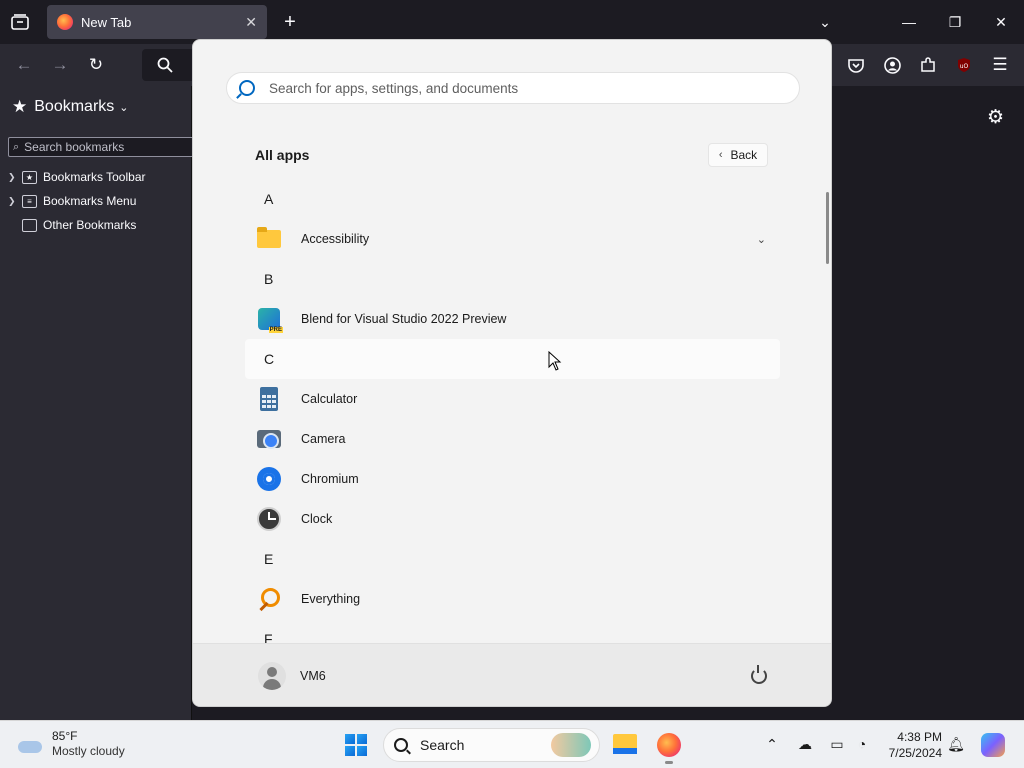 The image size is (1024, 768). Describe the element at coordinates (892, 65) in the screenshot. I see `account-icon` at that location.